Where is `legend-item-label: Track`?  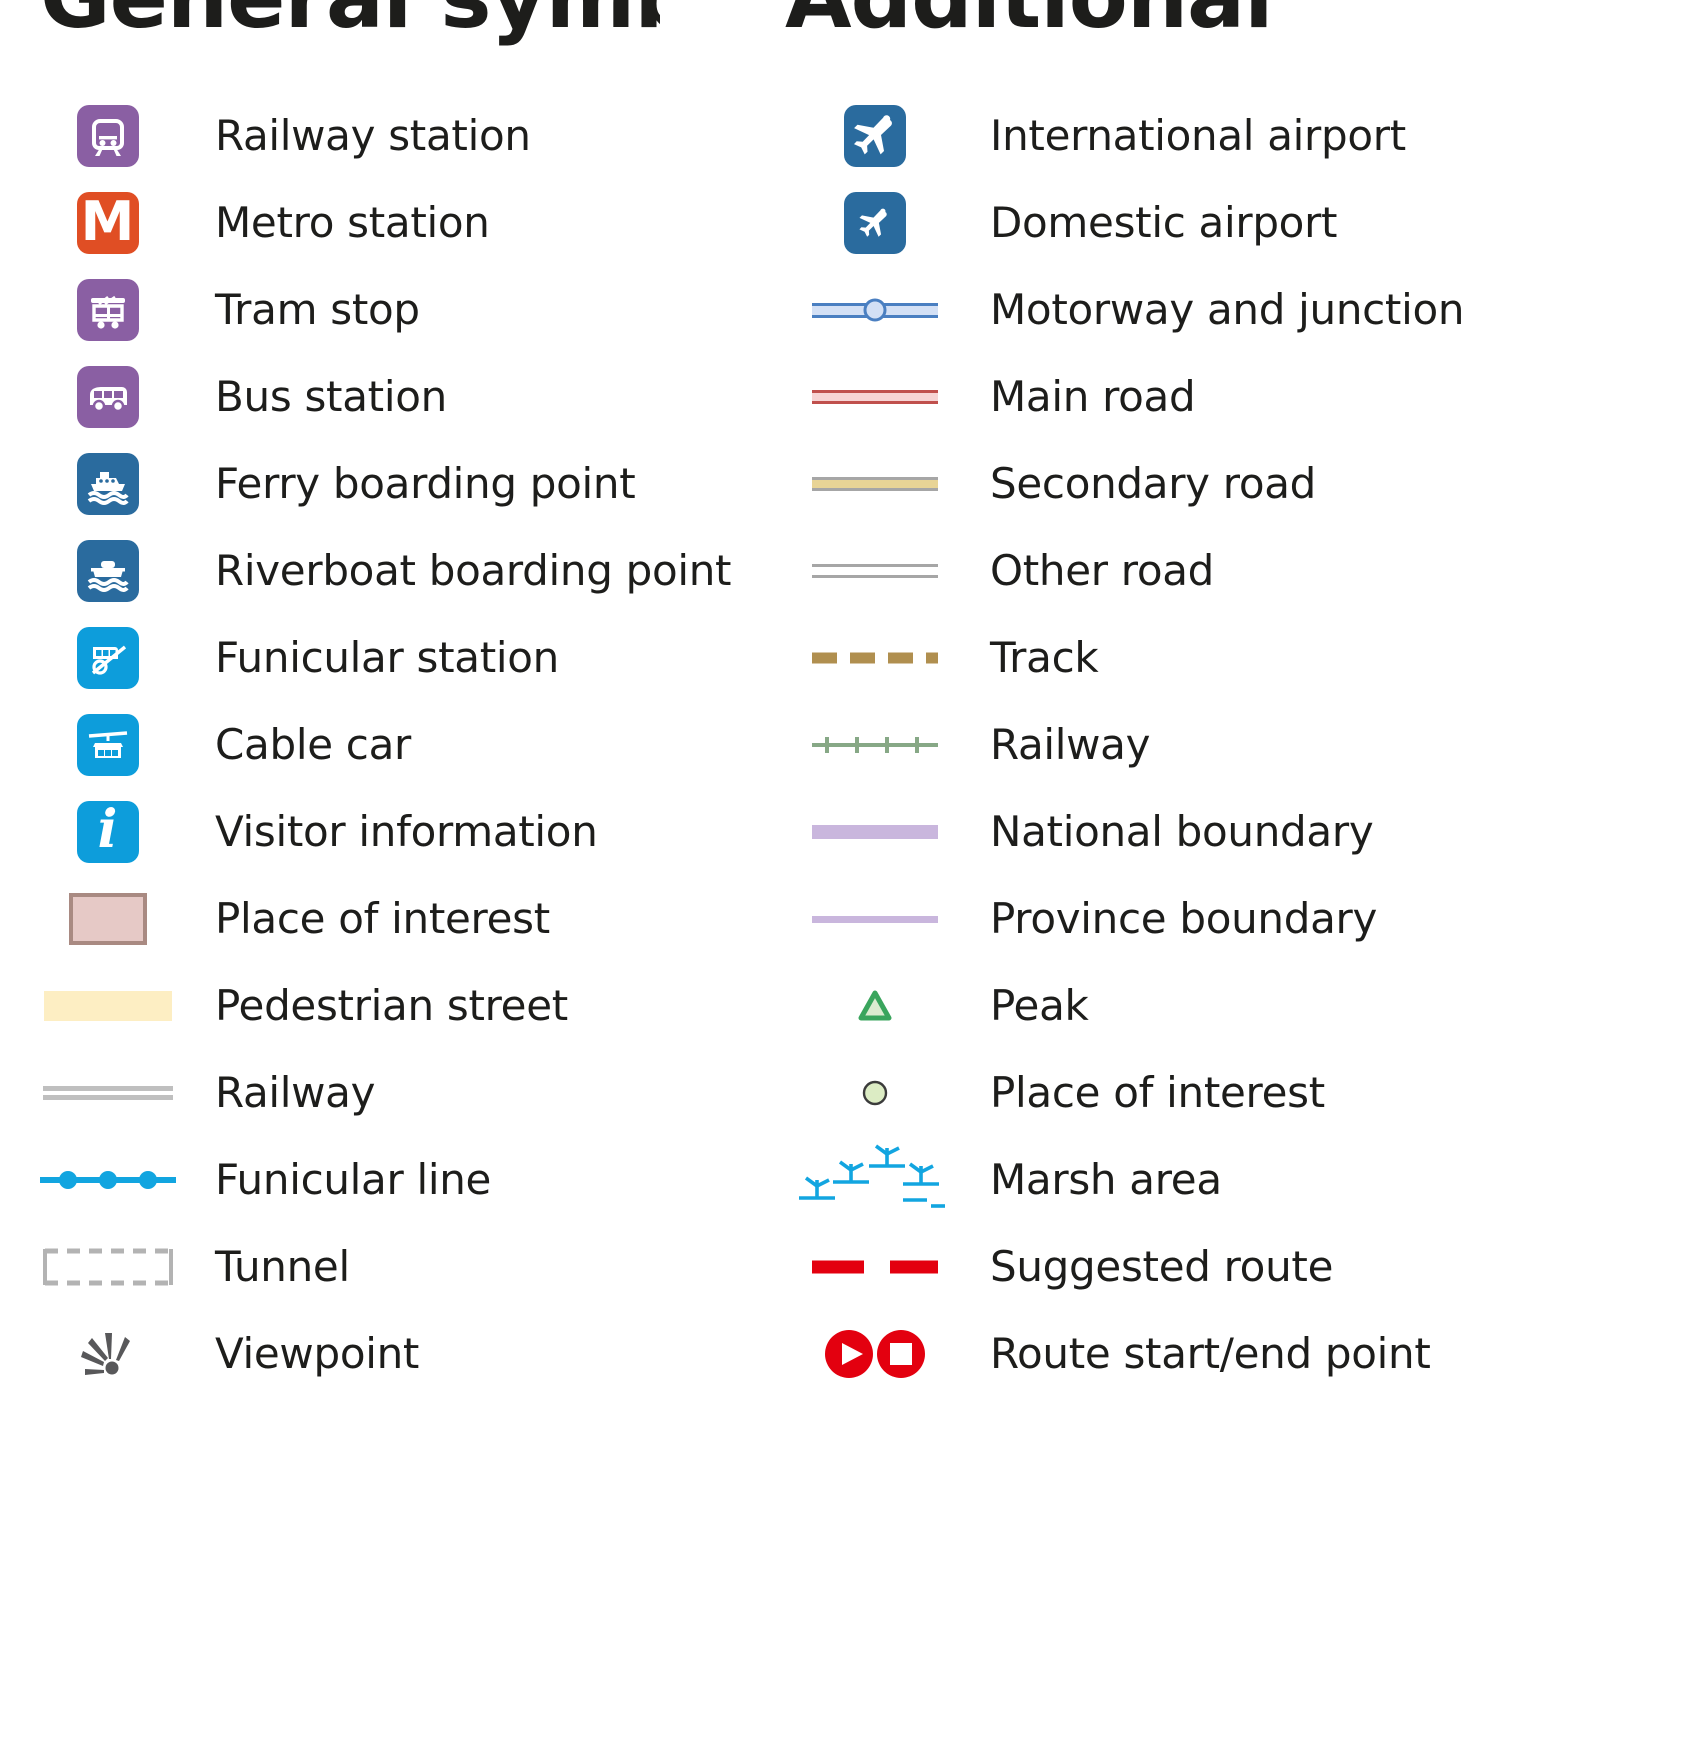
legend-item-label: Track is located at coordinates (1044, 657).